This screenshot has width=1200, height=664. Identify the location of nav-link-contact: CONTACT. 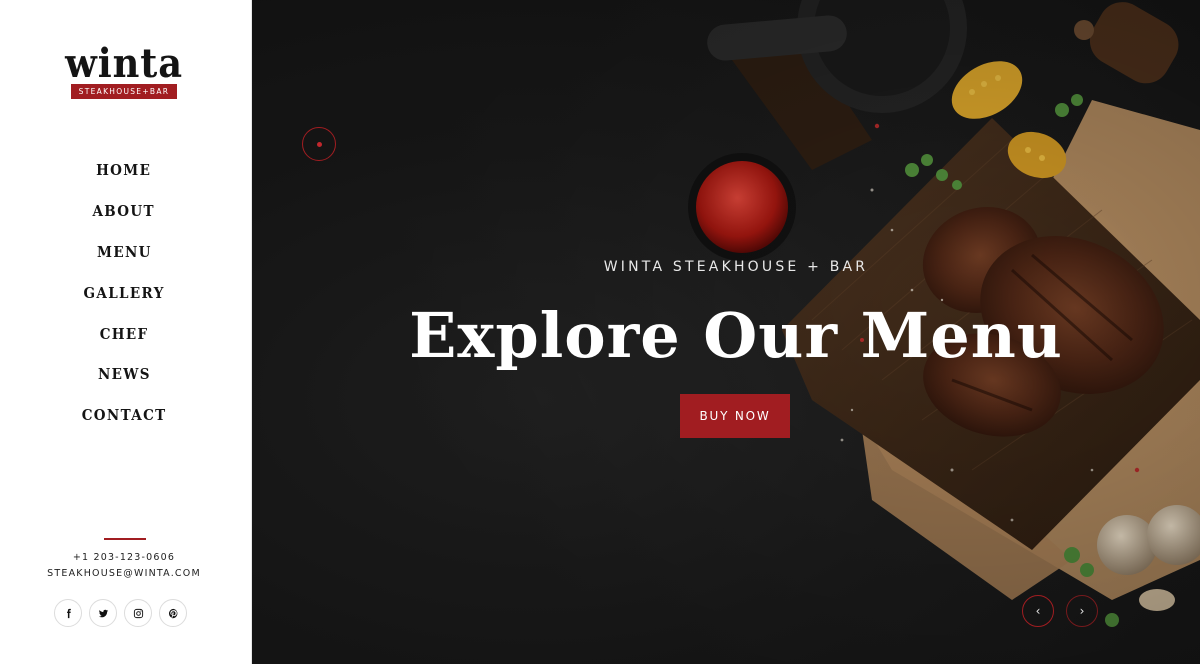
(124, 415).